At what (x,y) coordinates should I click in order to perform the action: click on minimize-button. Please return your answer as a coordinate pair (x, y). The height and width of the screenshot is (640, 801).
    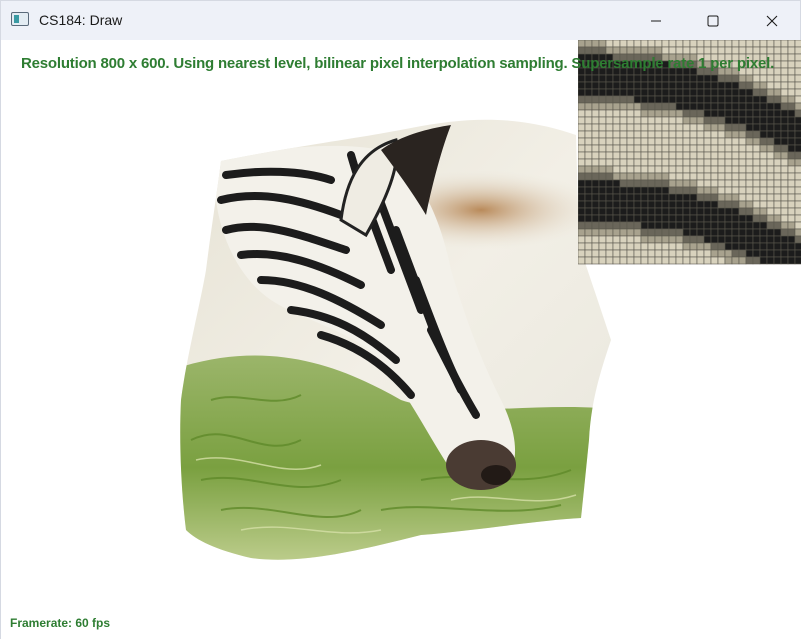
    Looking at the image, I should click on (656, 20).